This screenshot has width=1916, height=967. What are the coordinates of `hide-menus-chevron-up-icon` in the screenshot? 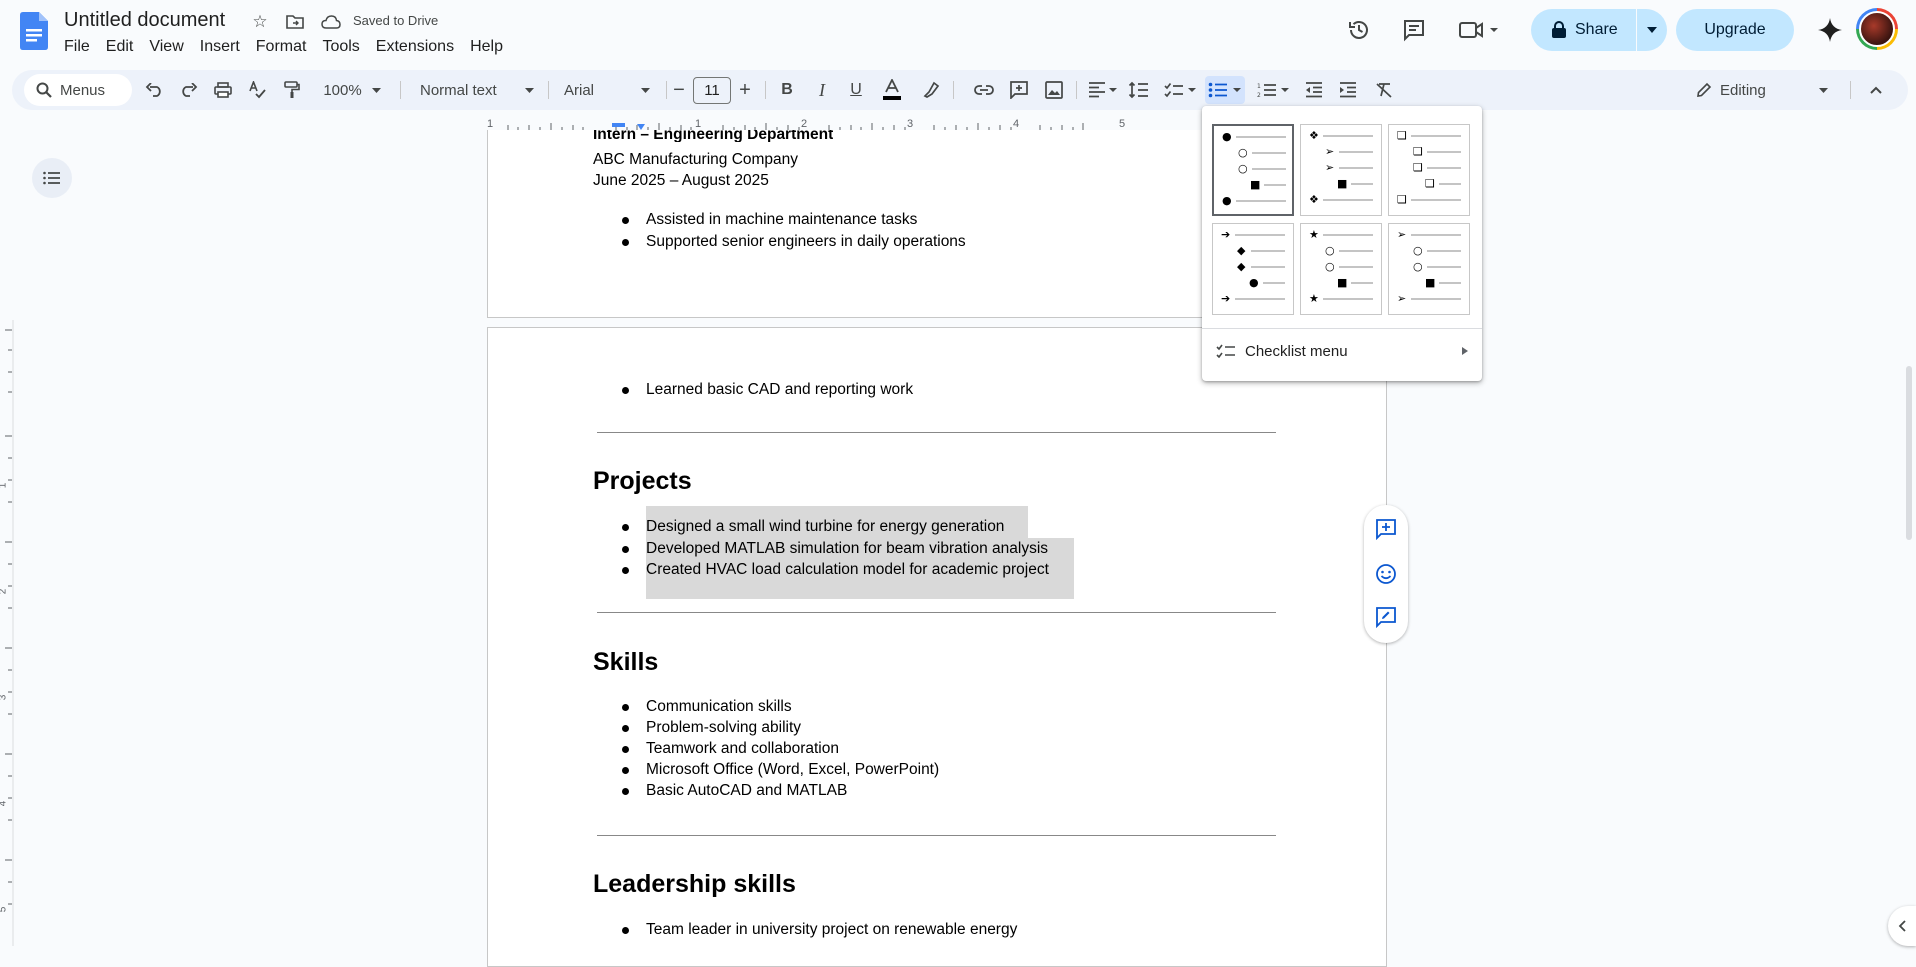 It's located at (1876, 90).